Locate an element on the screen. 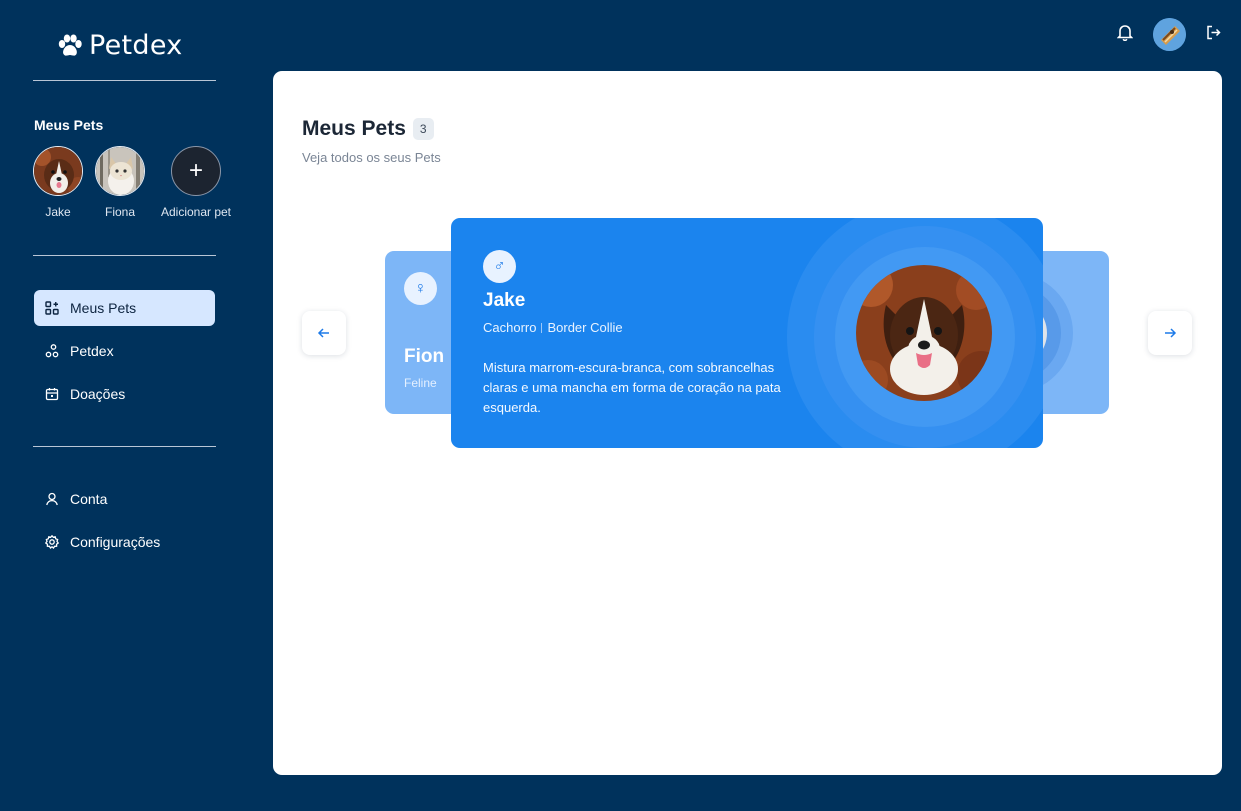 The image size is (1241, 811). nav-item-meus-pets: Meus Pets is located at coordinates (124, 308).